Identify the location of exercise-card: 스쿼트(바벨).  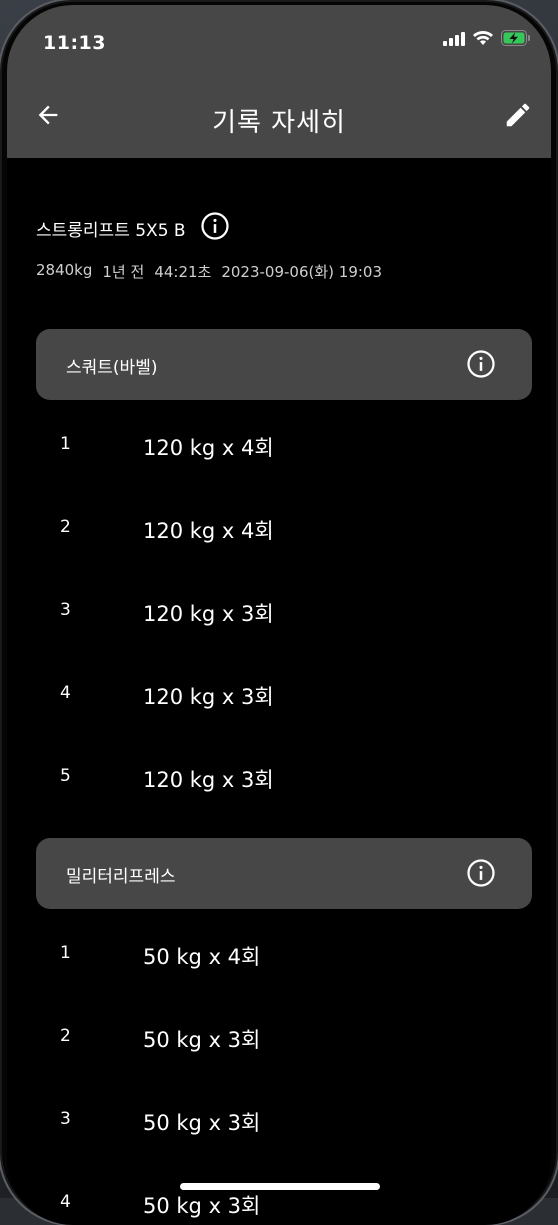
(284, 364).